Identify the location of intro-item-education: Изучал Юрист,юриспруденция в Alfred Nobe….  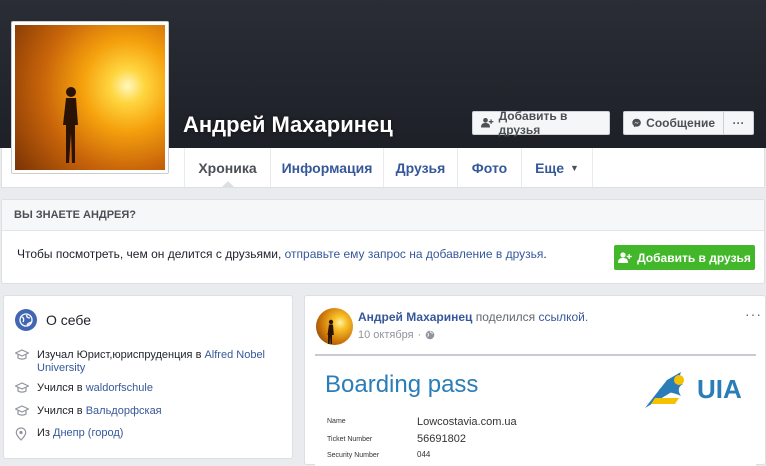
(139, 362).